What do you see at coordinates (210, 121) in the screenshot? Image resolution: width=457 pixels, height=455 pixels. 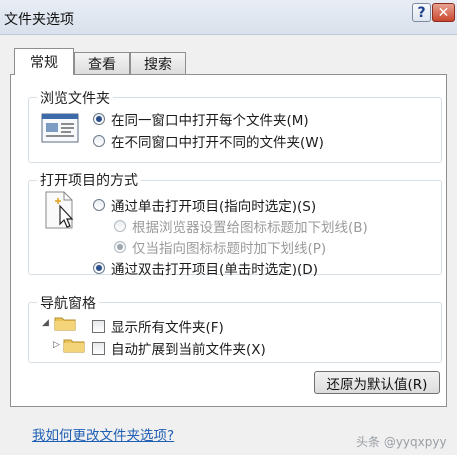 I see `option-label: 在同一窗口中打开每个文件夹(M)` at bounding box center [210, 121].